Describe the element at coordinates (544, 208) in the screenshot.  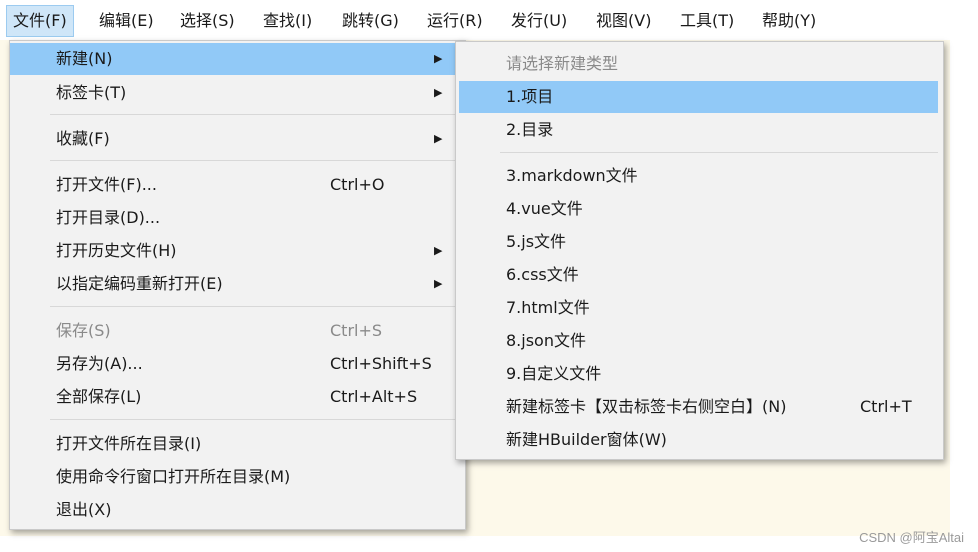
I see `menu-item-label: 4.vue文件` at that location.